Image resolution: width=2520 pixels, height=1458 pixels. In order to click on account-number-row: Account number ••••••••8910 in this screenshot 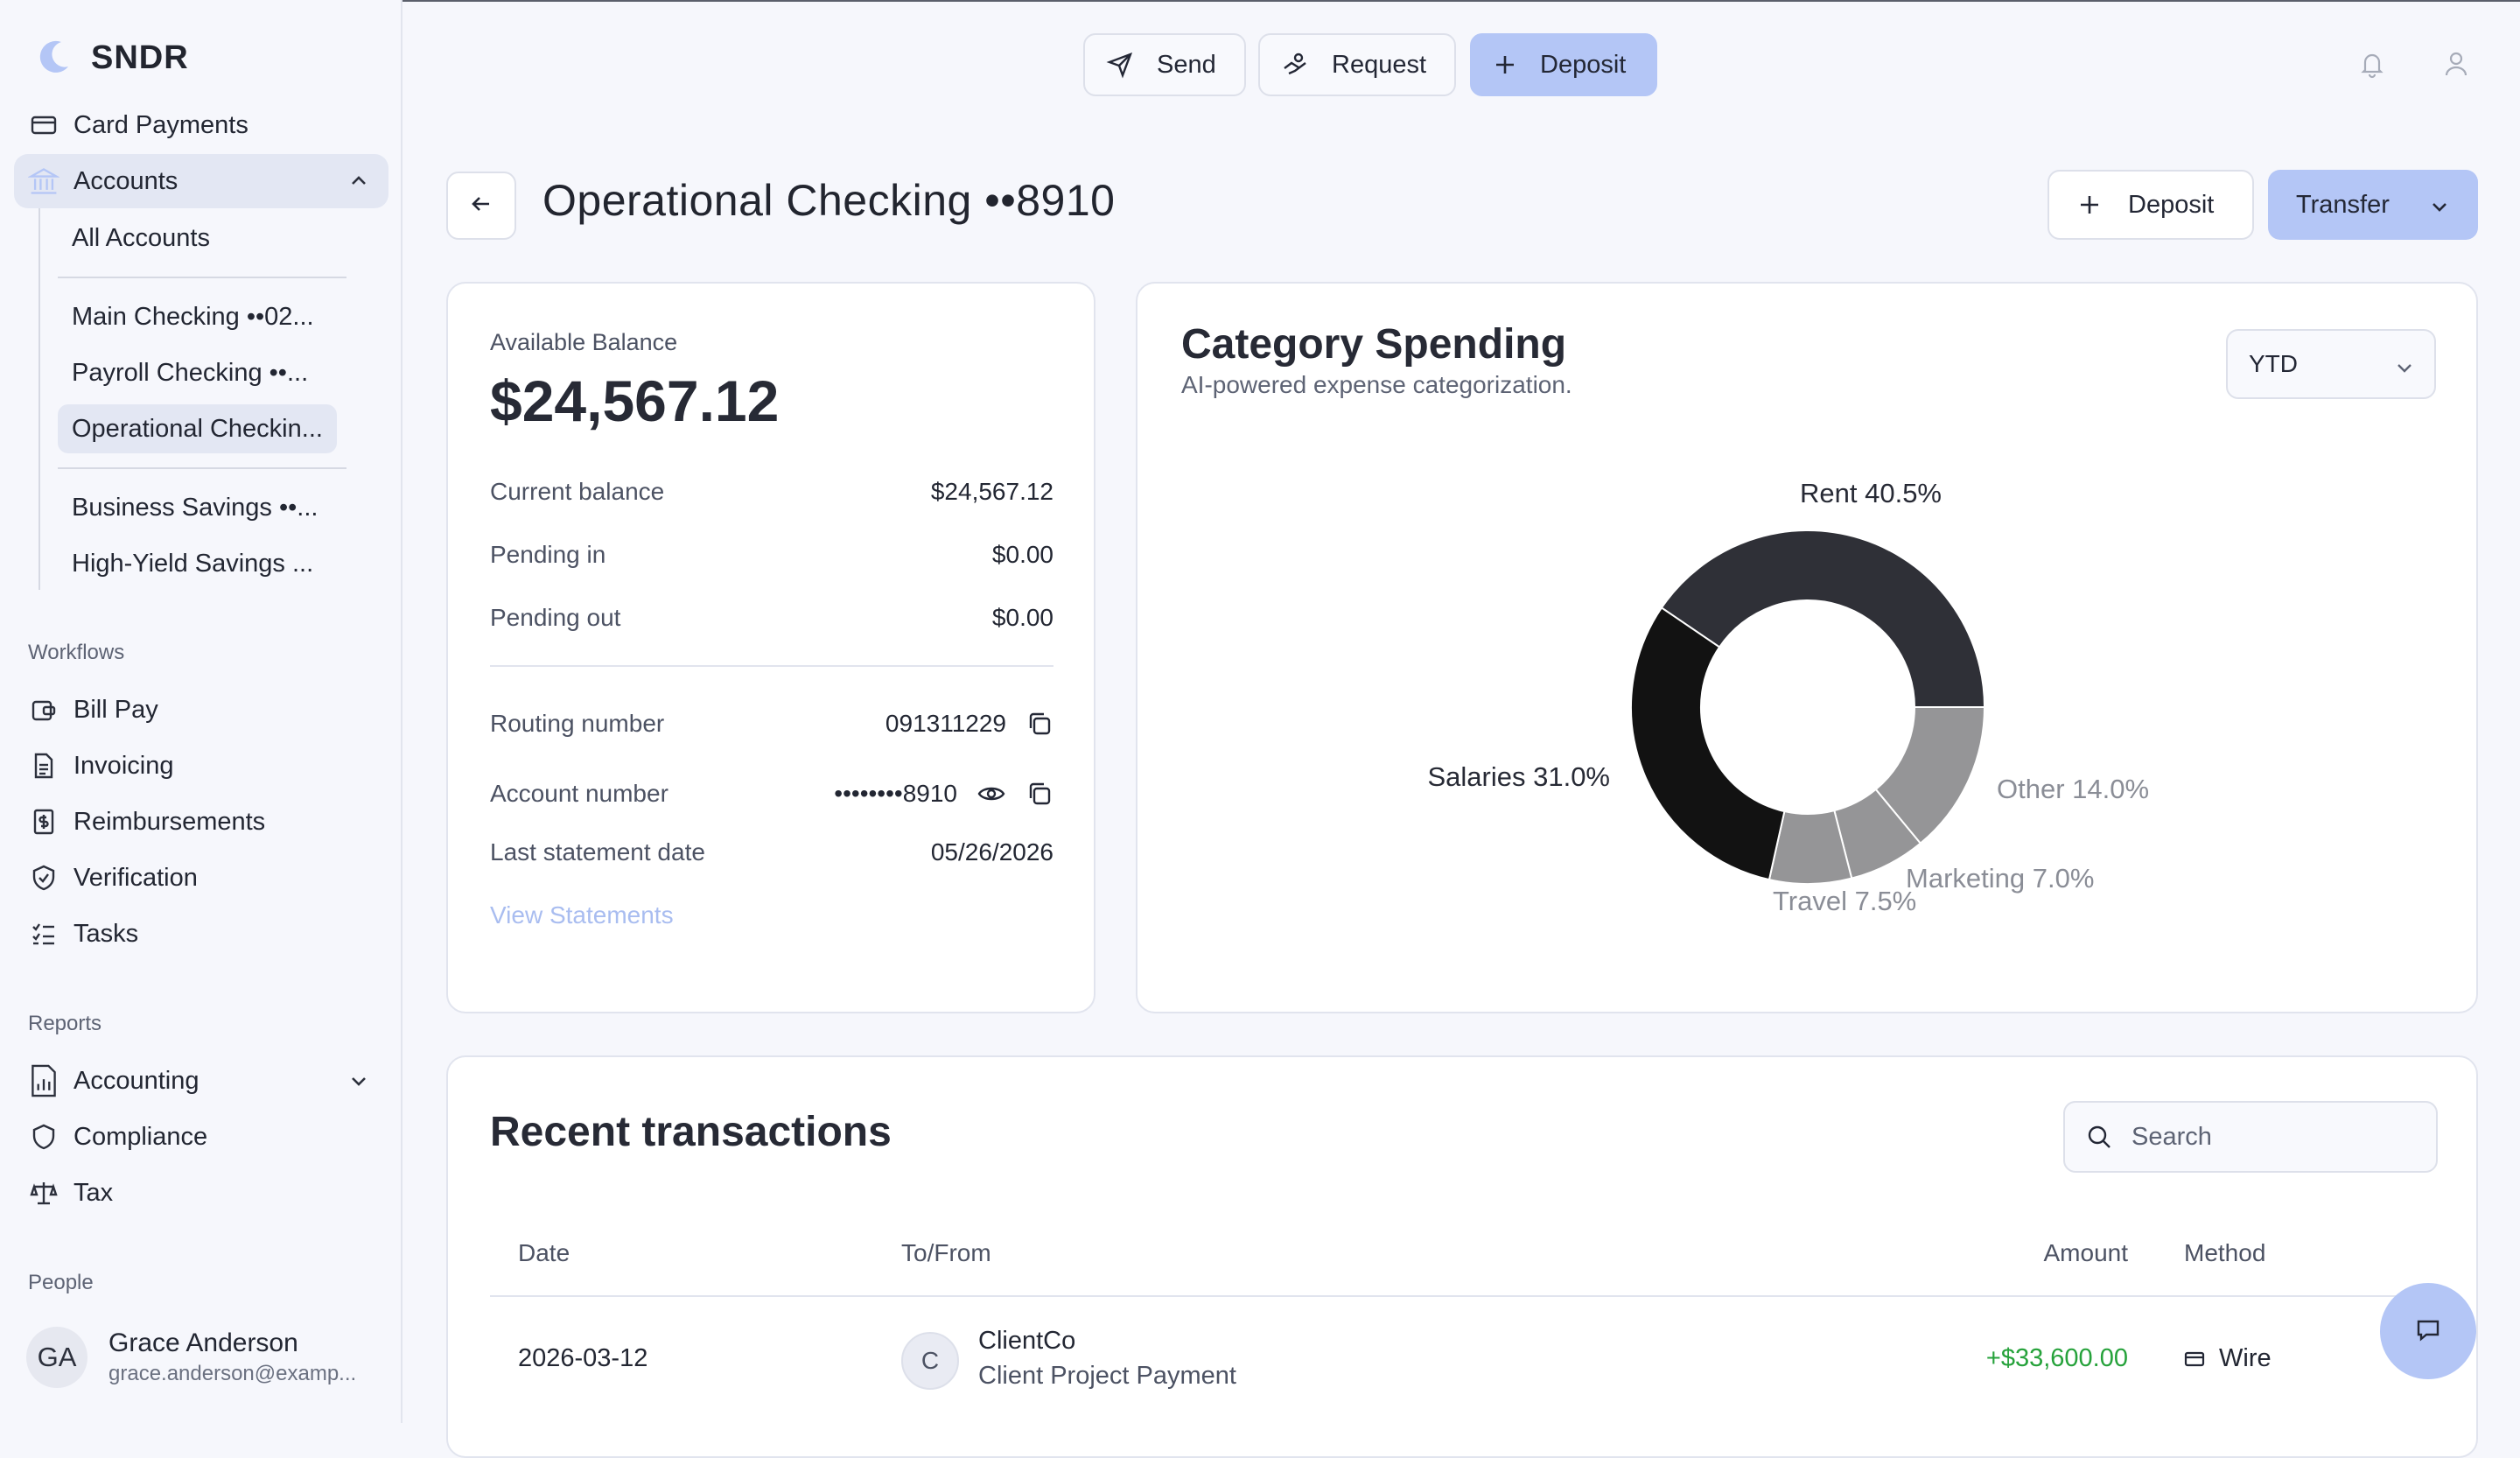, I will do `click(772, 794)`.